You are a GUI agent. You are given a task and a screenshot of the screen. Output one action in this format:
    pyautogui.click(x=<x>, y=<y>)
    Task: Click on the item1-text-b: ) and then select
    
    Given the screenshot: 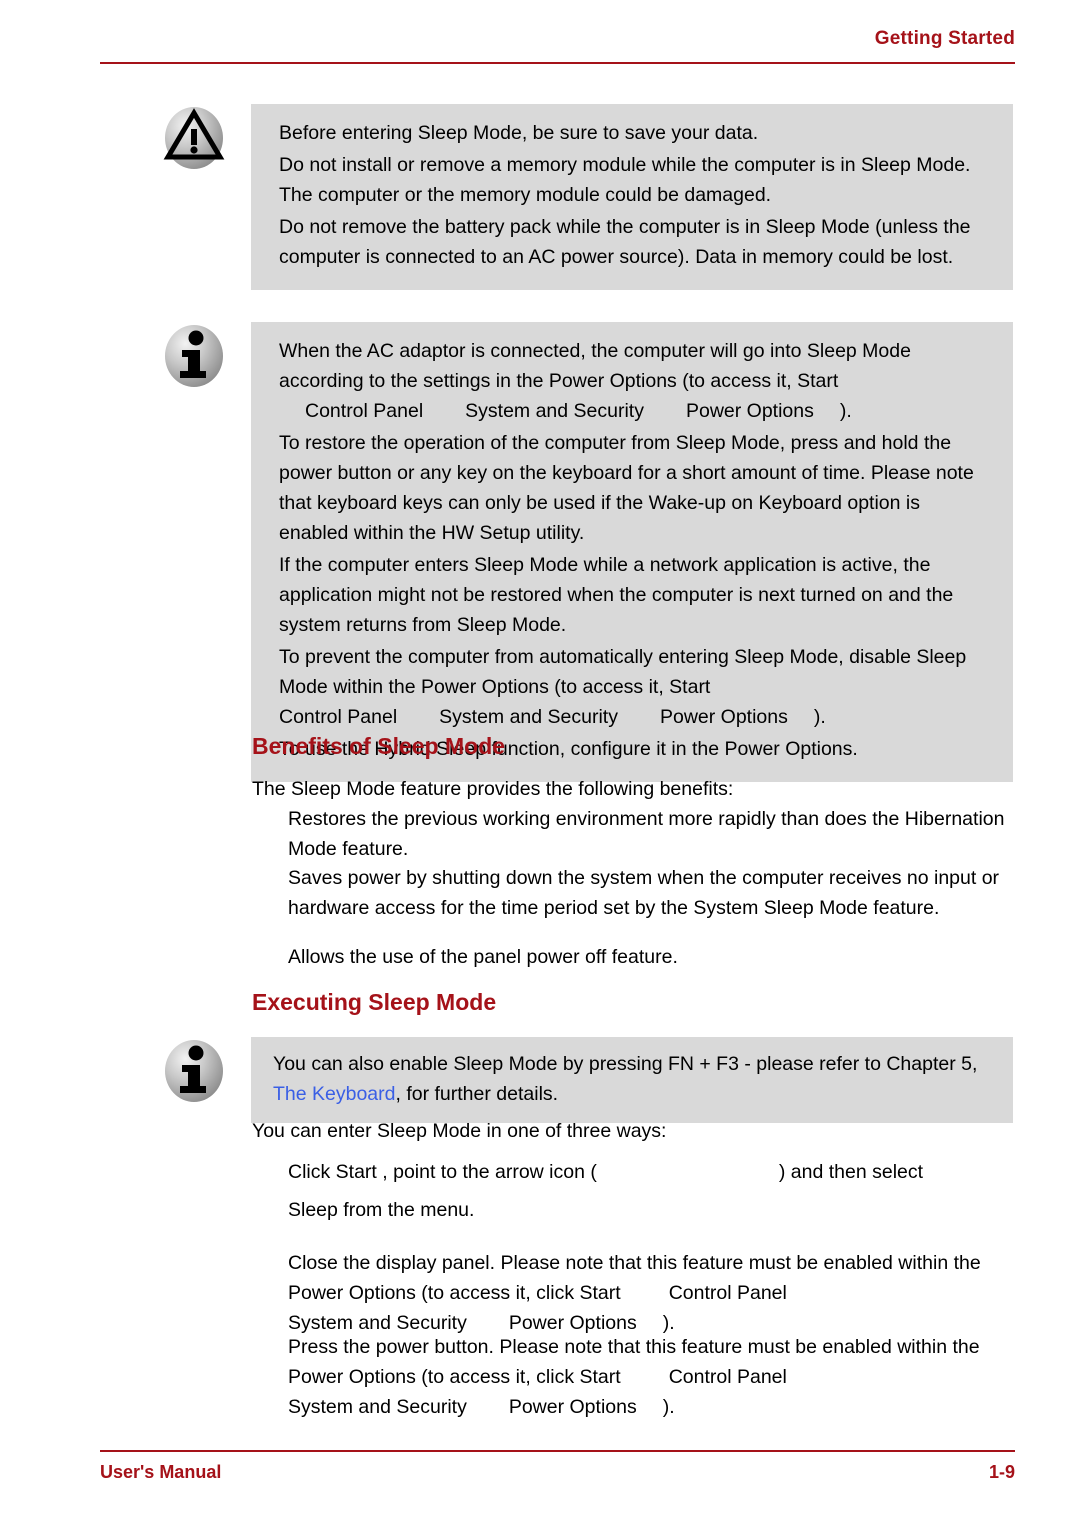 What is the action you would take?
    pyautogui.click(x=851, y=1172)
    